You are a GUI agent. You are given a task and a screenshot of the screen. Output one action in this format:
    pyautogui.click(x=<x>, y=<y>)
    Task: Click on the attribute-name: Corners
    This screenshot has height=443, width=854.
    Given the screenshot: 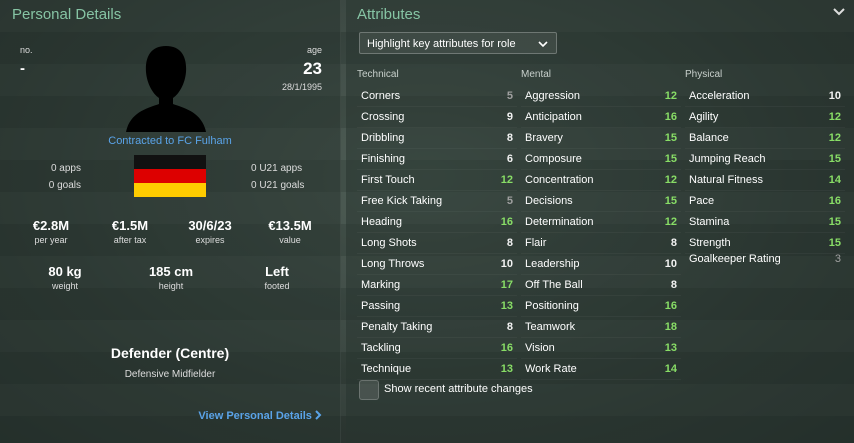 What is the action you would take?
    pyautogui.click(x=381, y=96)
    